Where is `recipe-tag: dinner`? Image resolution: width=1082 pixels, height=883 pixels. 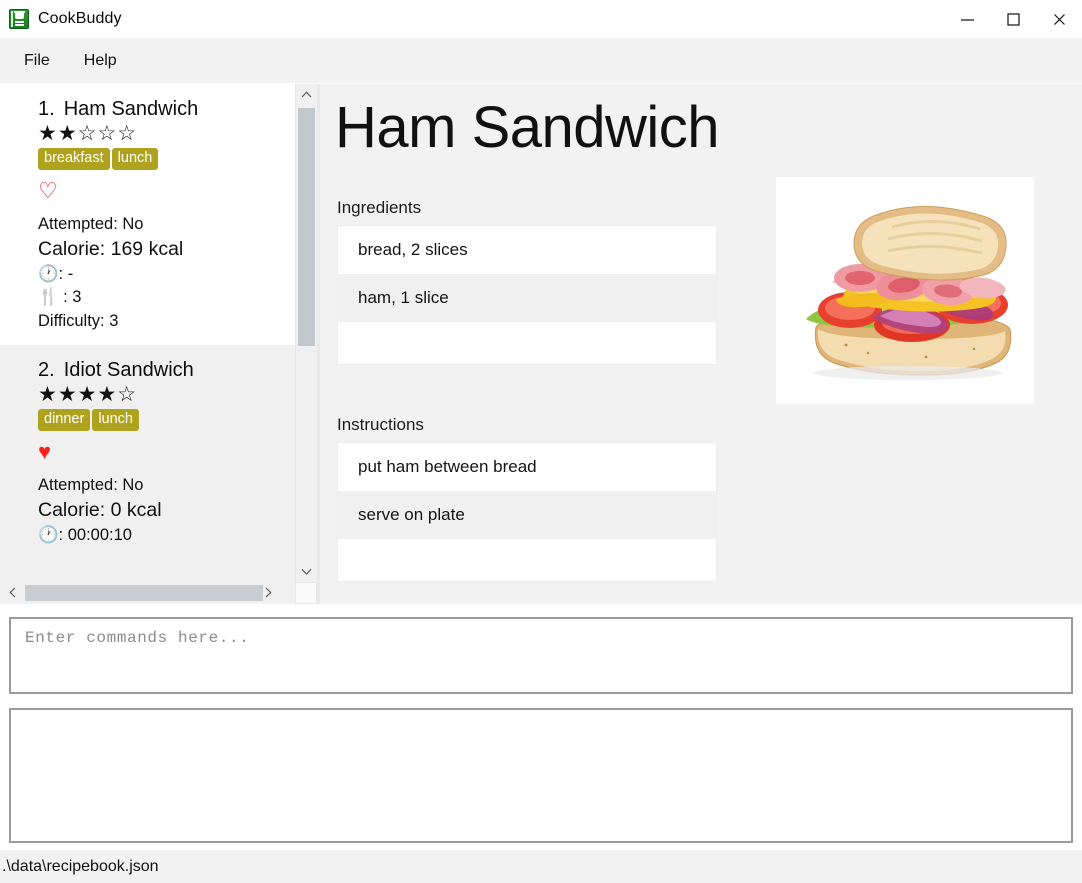 recipe-tag: dinner is located at coordinates (64, 420).